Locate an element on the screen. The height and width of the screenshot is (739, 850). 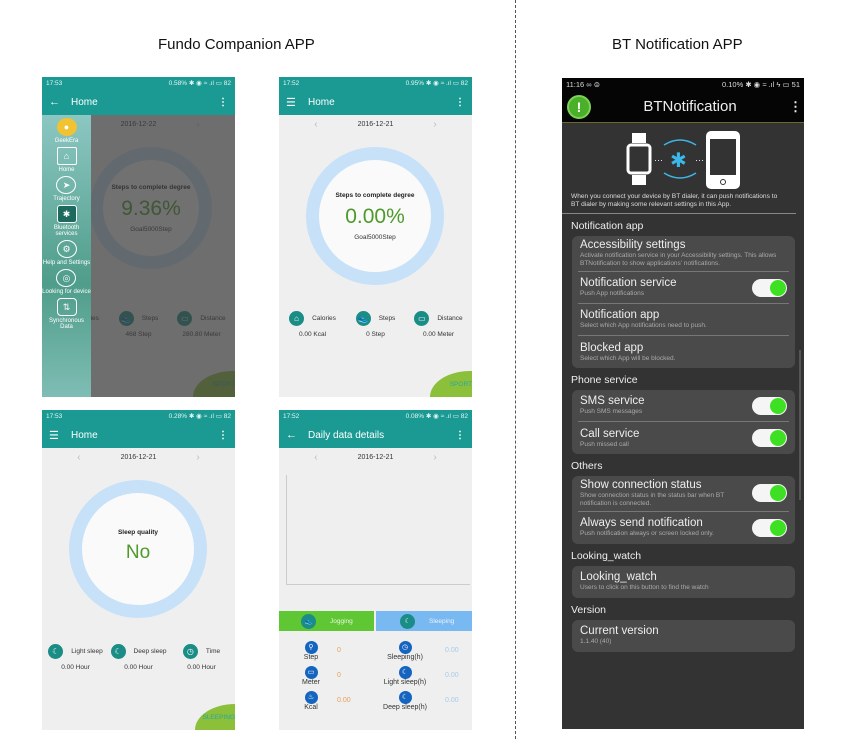
stat-label: Steps is located at coordinates (387, 318).